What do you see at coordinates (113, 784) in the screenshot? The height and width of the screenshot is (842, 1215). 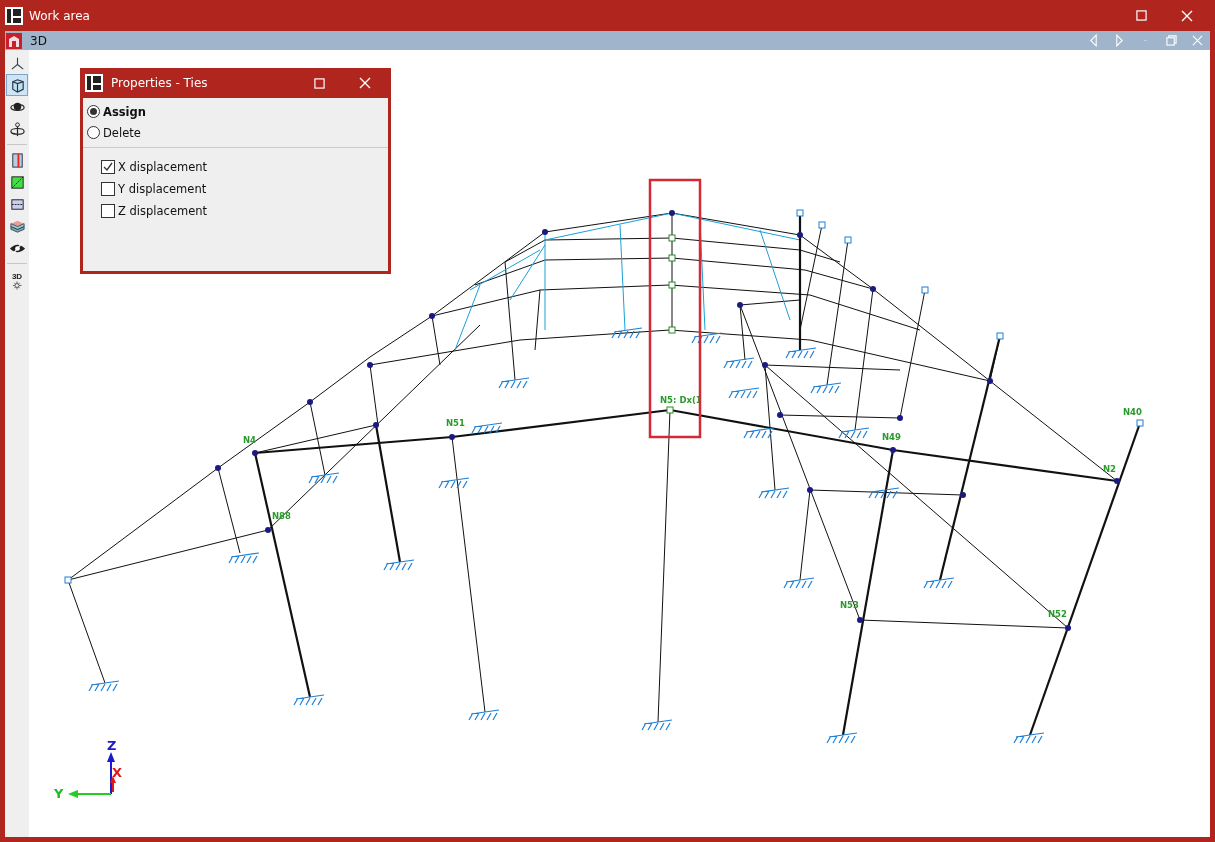 I see `x-axis-arrow` at bounding box center [113, 784].